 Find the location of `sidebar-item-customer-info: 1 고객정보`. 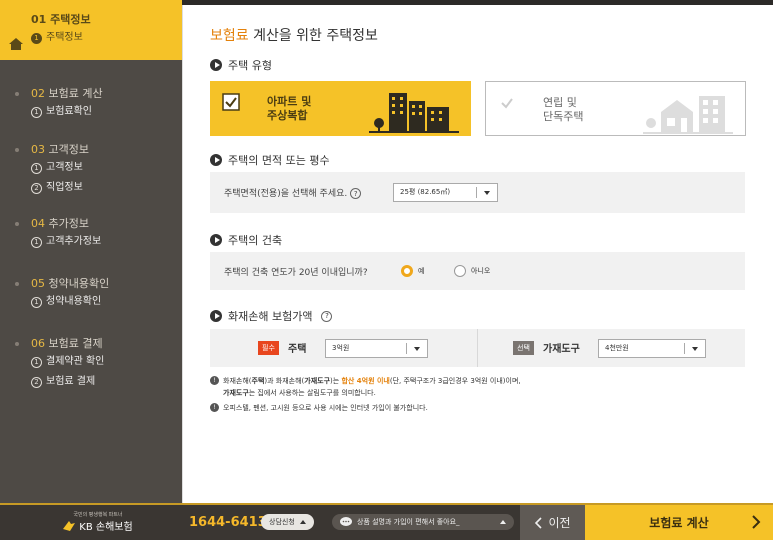

sidebar-item-customer-info: 1 고객정보 is located at coordinates (106, 168).